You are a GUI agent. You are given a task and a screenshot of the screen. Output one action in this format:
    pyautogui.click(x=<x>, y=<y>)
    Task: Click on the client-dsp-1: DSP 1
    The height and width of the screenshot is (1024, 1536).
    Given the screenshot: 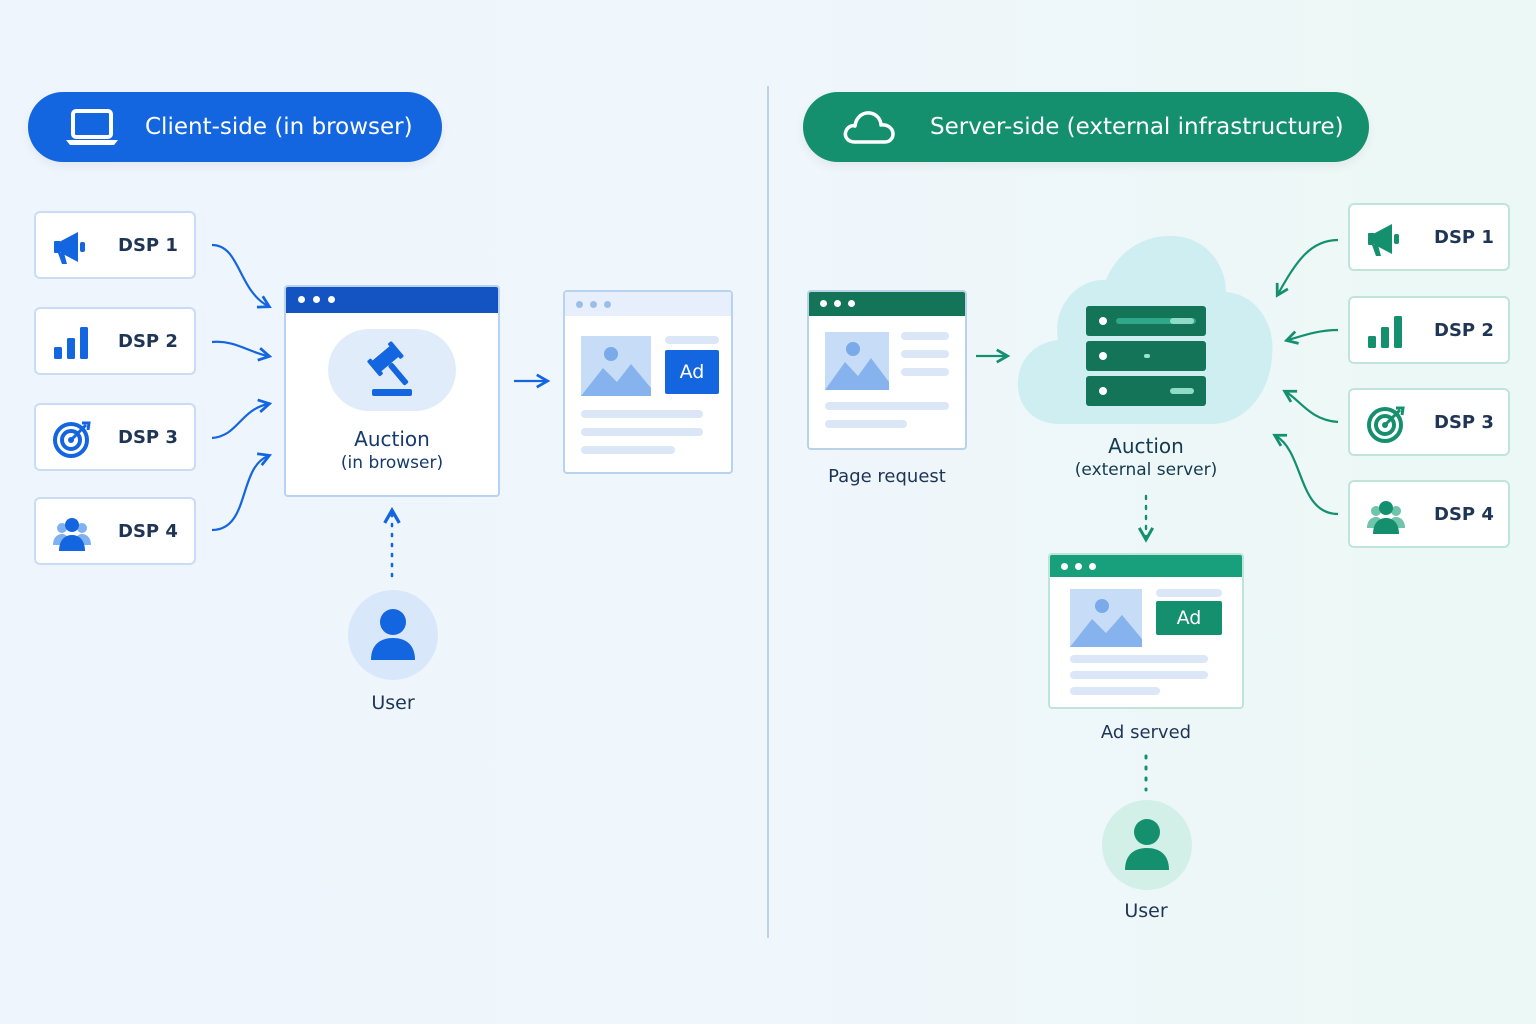 What is the action you would take?
    pyautogui.click(x=115, y=245)
    